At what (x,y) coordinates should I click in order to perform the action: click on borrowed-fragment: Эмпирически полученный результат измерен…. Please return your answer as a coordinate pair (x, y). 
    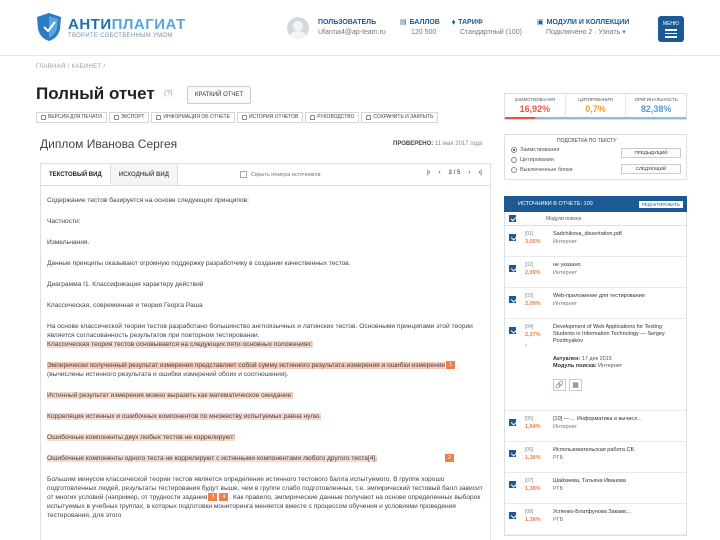
    Looking at the image, I should click on (246, 365).